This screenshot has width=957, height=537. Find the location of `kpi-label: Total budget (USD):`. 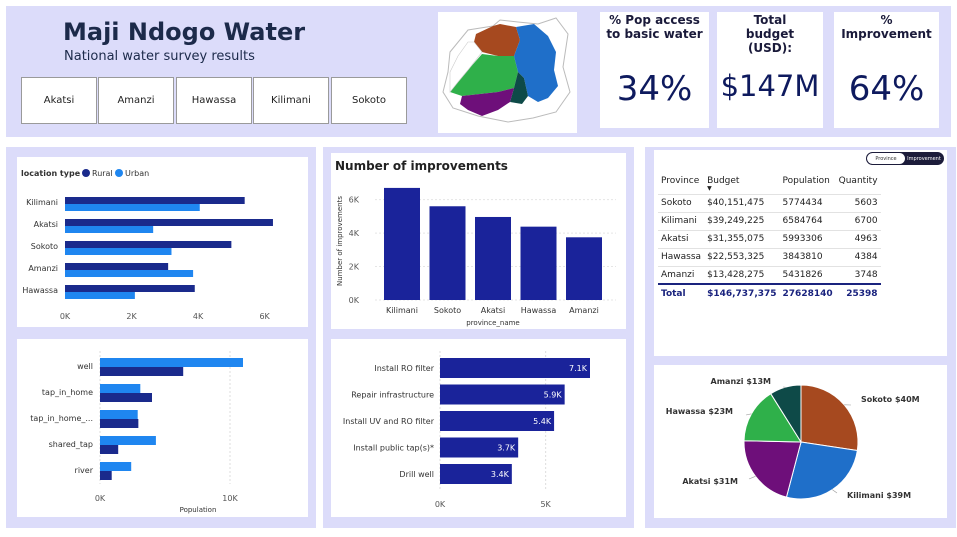

kpi-label: Total budget (USD): is located at coordinates (770, 34).